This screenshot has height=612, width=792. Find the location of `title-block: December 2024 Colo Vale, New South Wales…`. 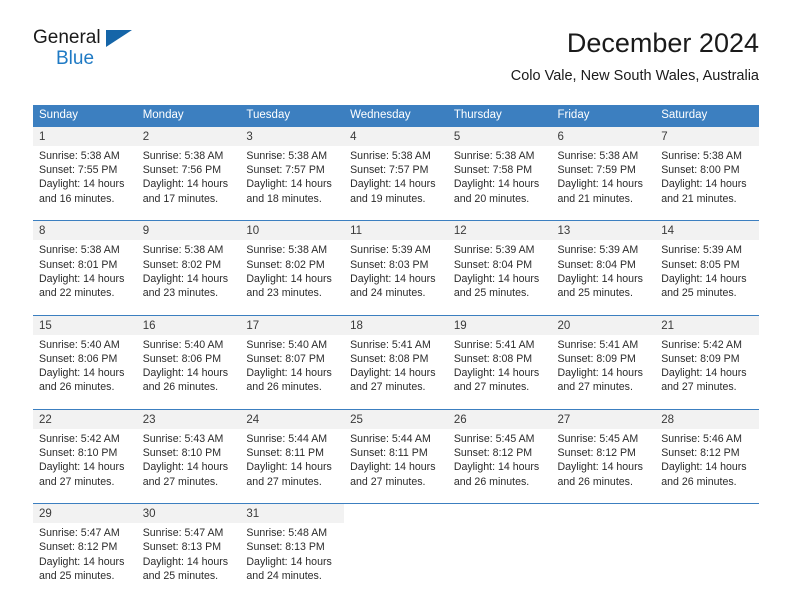

title-block: December 2024 Colo Vale, New South Wales… is located at coordinates (635, 56).